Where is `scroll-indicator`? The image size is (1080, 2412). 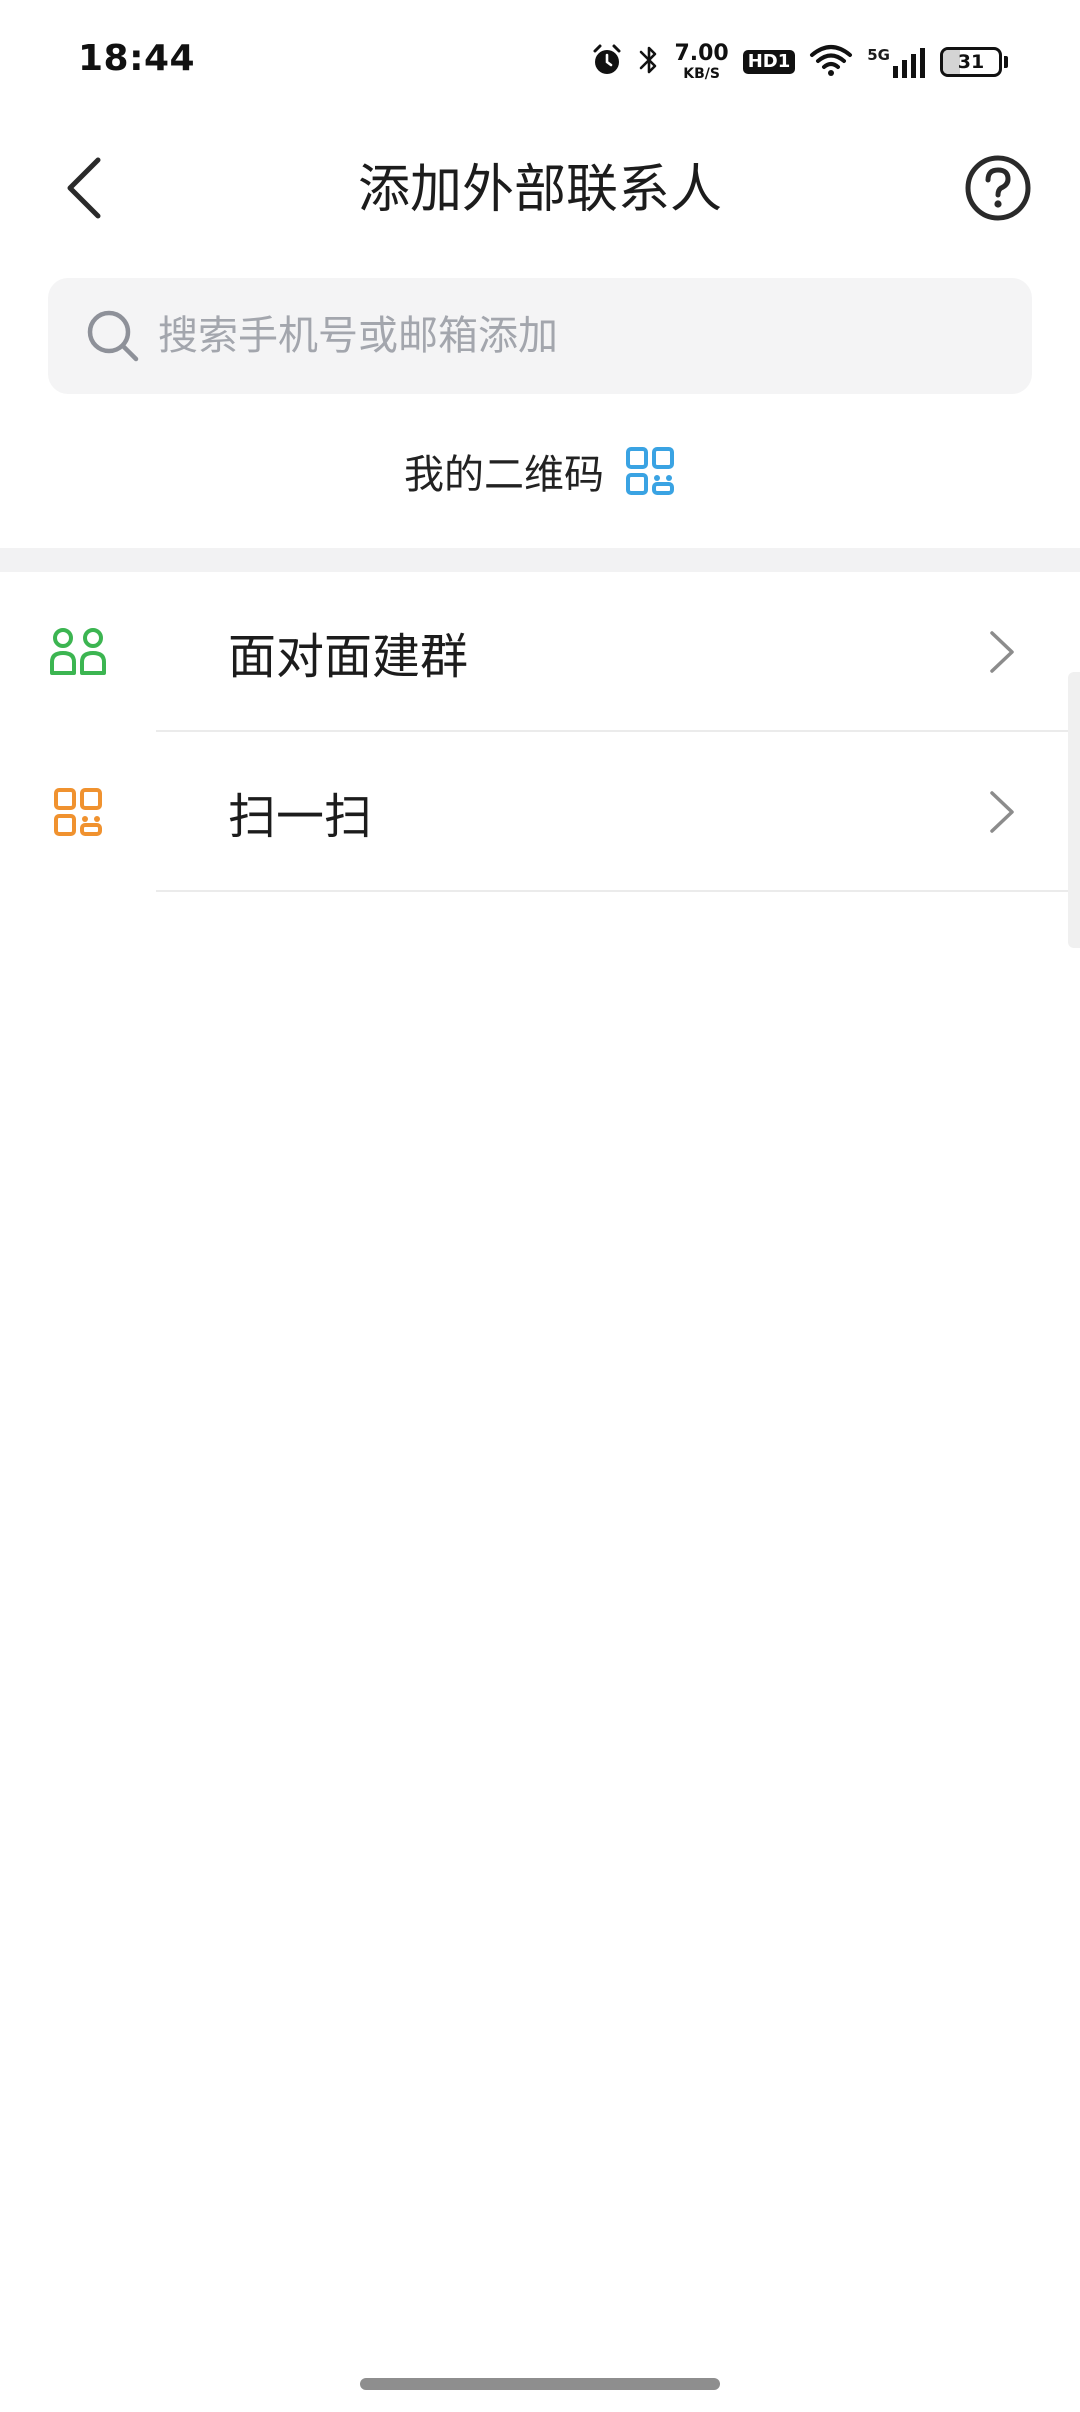
scroll-indicator is located at coordinates (1074, 810).